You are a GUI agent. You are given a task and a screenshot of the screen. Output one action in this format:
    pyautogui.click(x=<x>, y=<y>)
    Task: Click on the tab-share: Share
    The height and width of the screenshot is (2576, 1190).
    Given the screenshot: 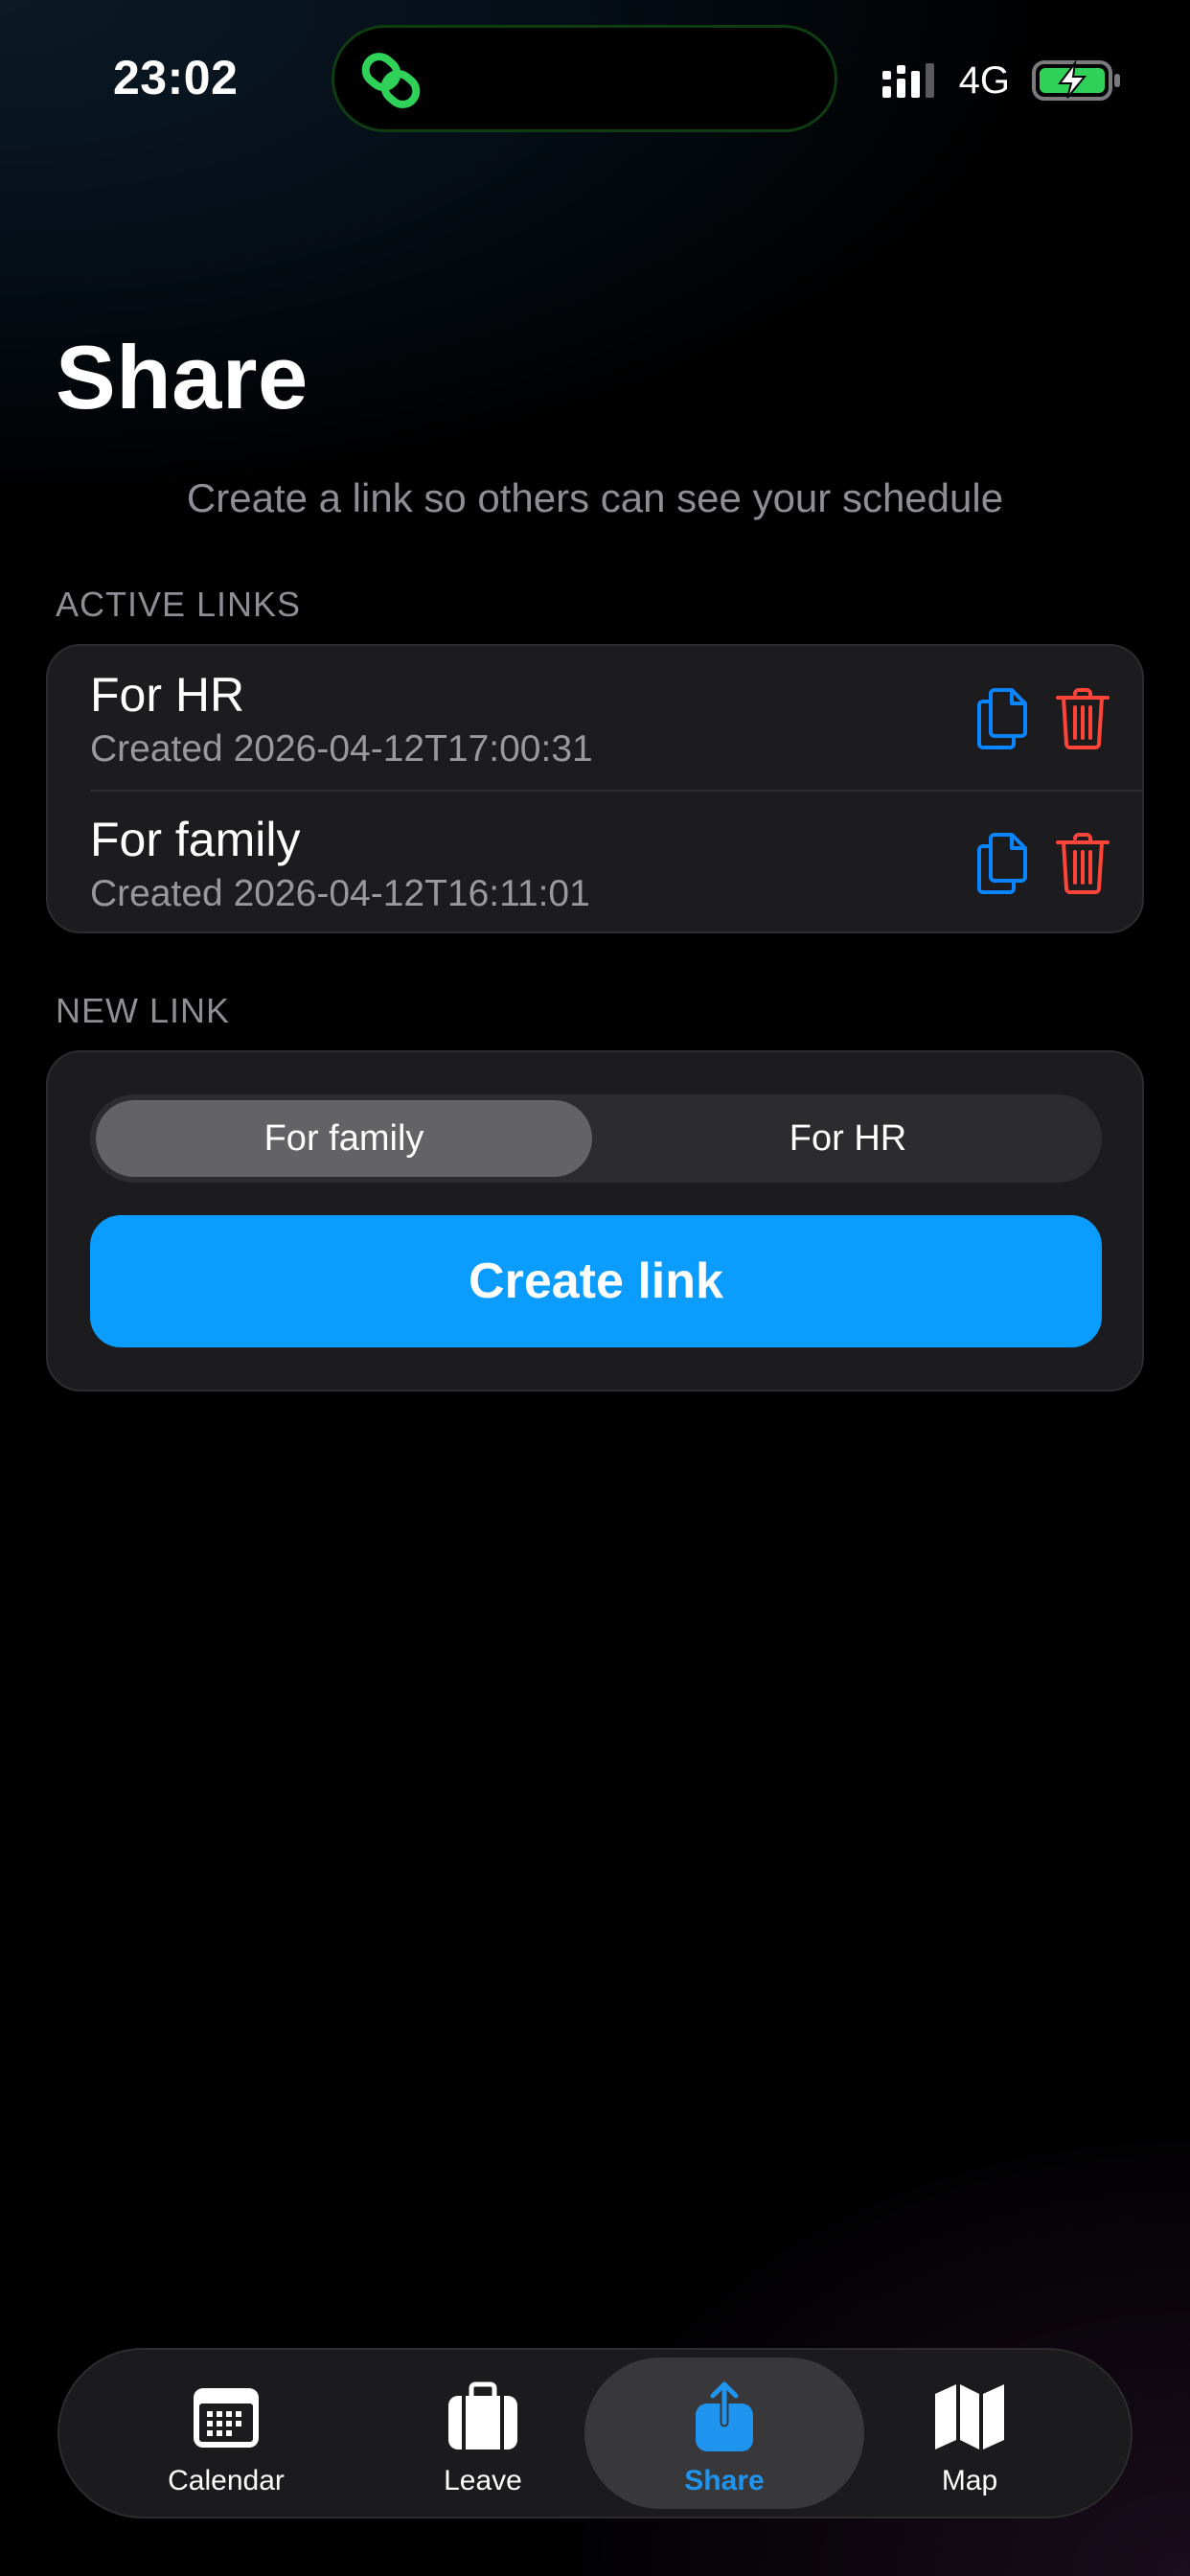 What is the action you would take?
    pyautogui.click(x=724, y=2433)
    